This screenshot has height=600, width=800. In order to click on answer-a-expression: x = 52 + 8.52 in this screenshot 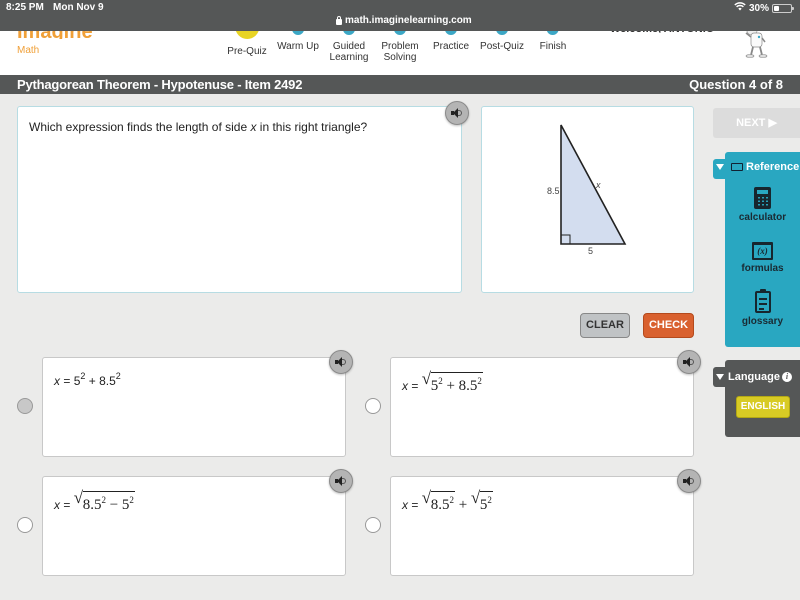, I will do `click(87, 379)`.